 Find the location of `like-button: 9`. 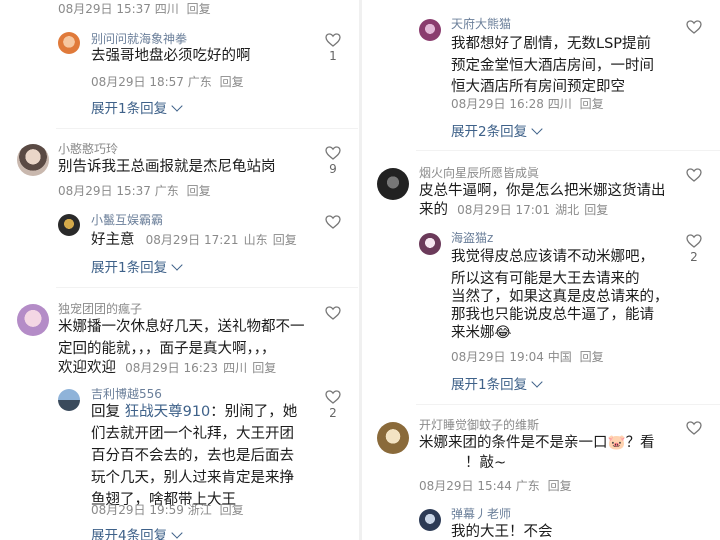

like-button: 9 is located at coordinates (333, 161).